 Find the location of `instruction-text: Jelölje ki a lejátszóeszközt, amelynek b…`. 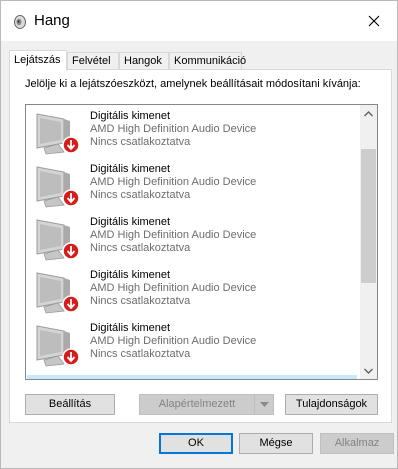

instruction-text: Jelölje ki a lejátszóeszközt, amelynek b… is located at coordinates (193, 84).